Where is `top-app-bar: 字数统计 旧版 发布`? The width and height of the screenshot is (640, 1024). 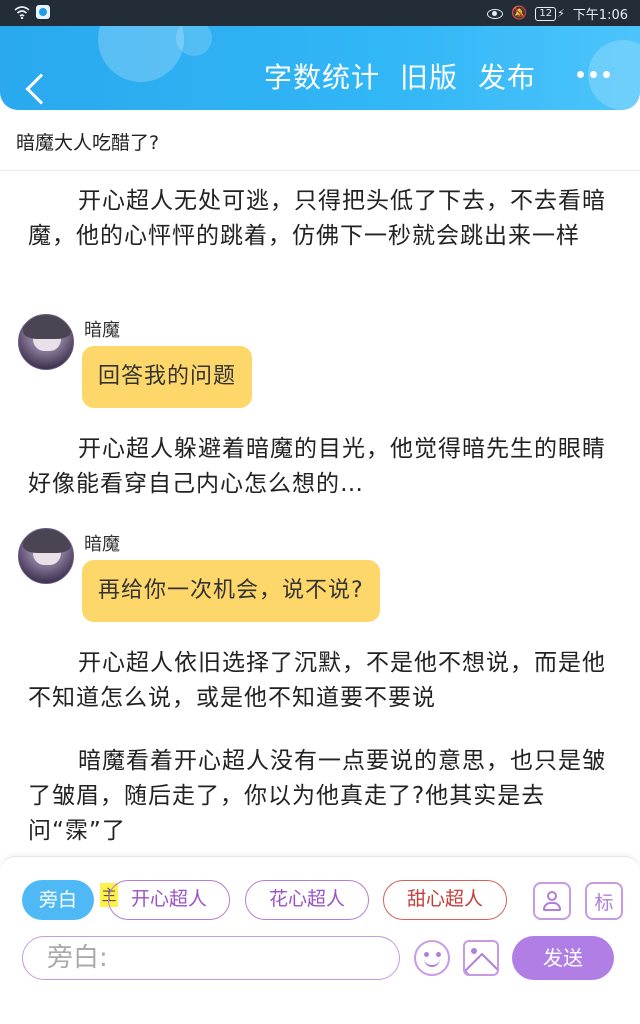
top-app-bar: 字数统计 旧版 发布 is located at coordinates (320, 68).